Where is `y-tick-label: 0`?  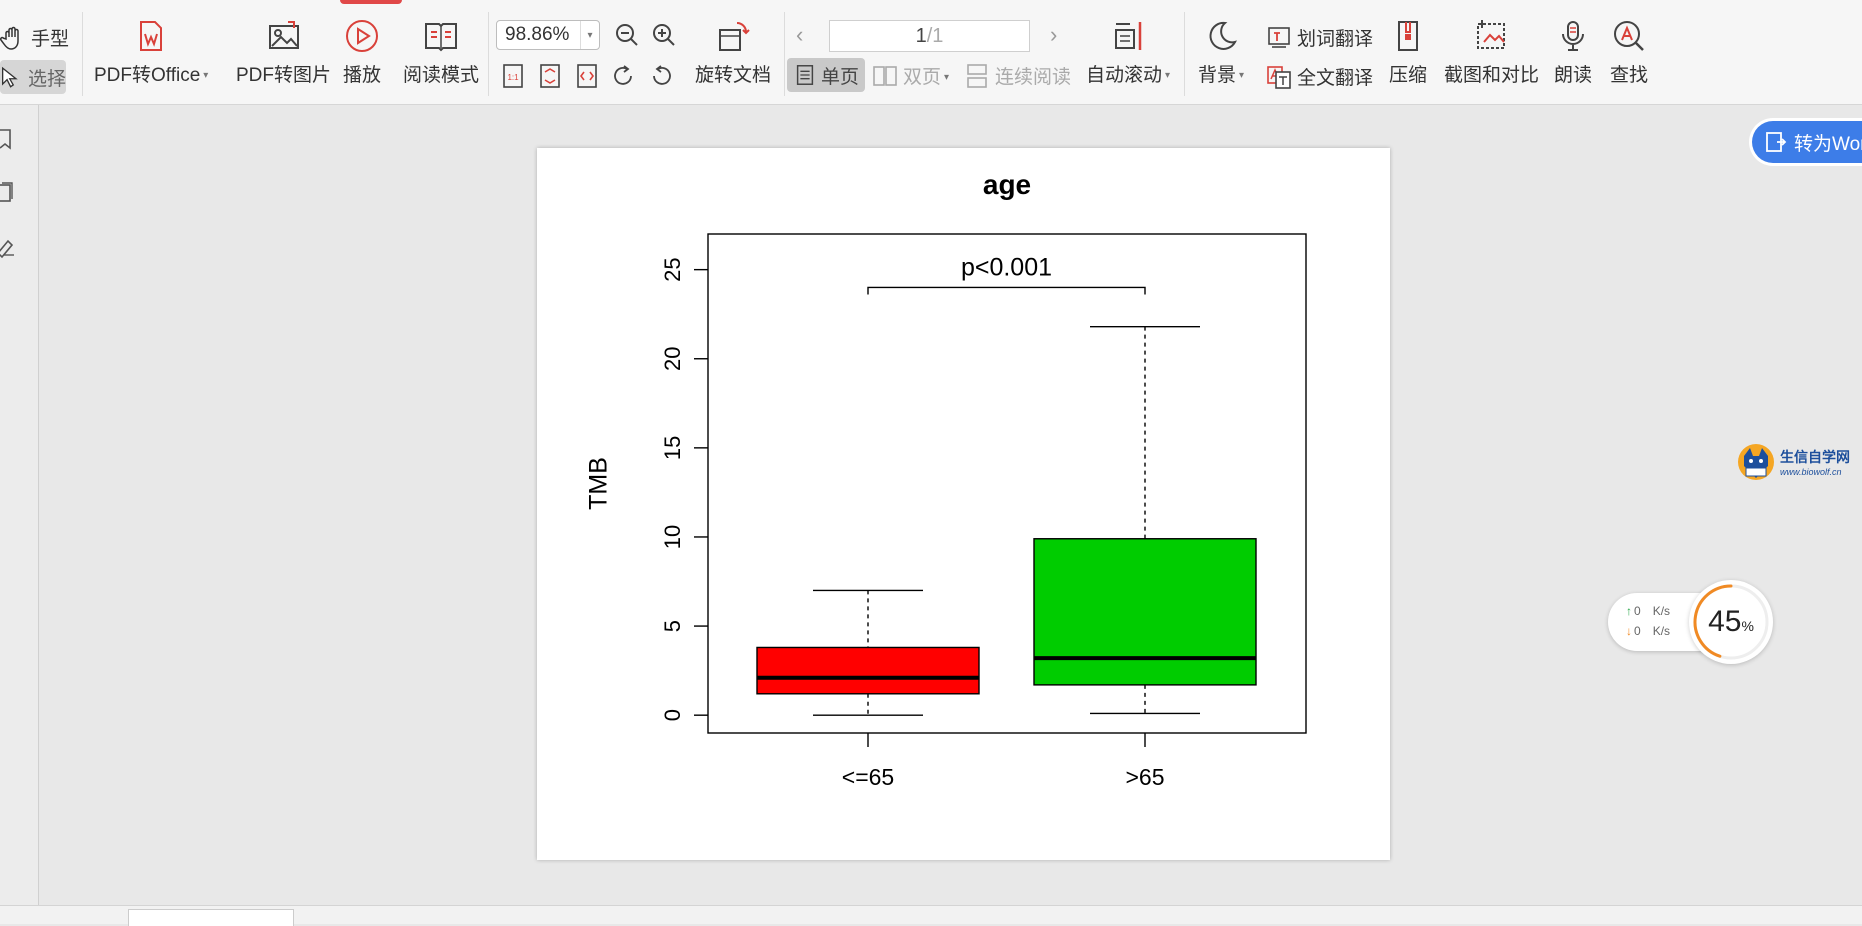 y-tick-label: 0 is located at coordinates (672, 715).